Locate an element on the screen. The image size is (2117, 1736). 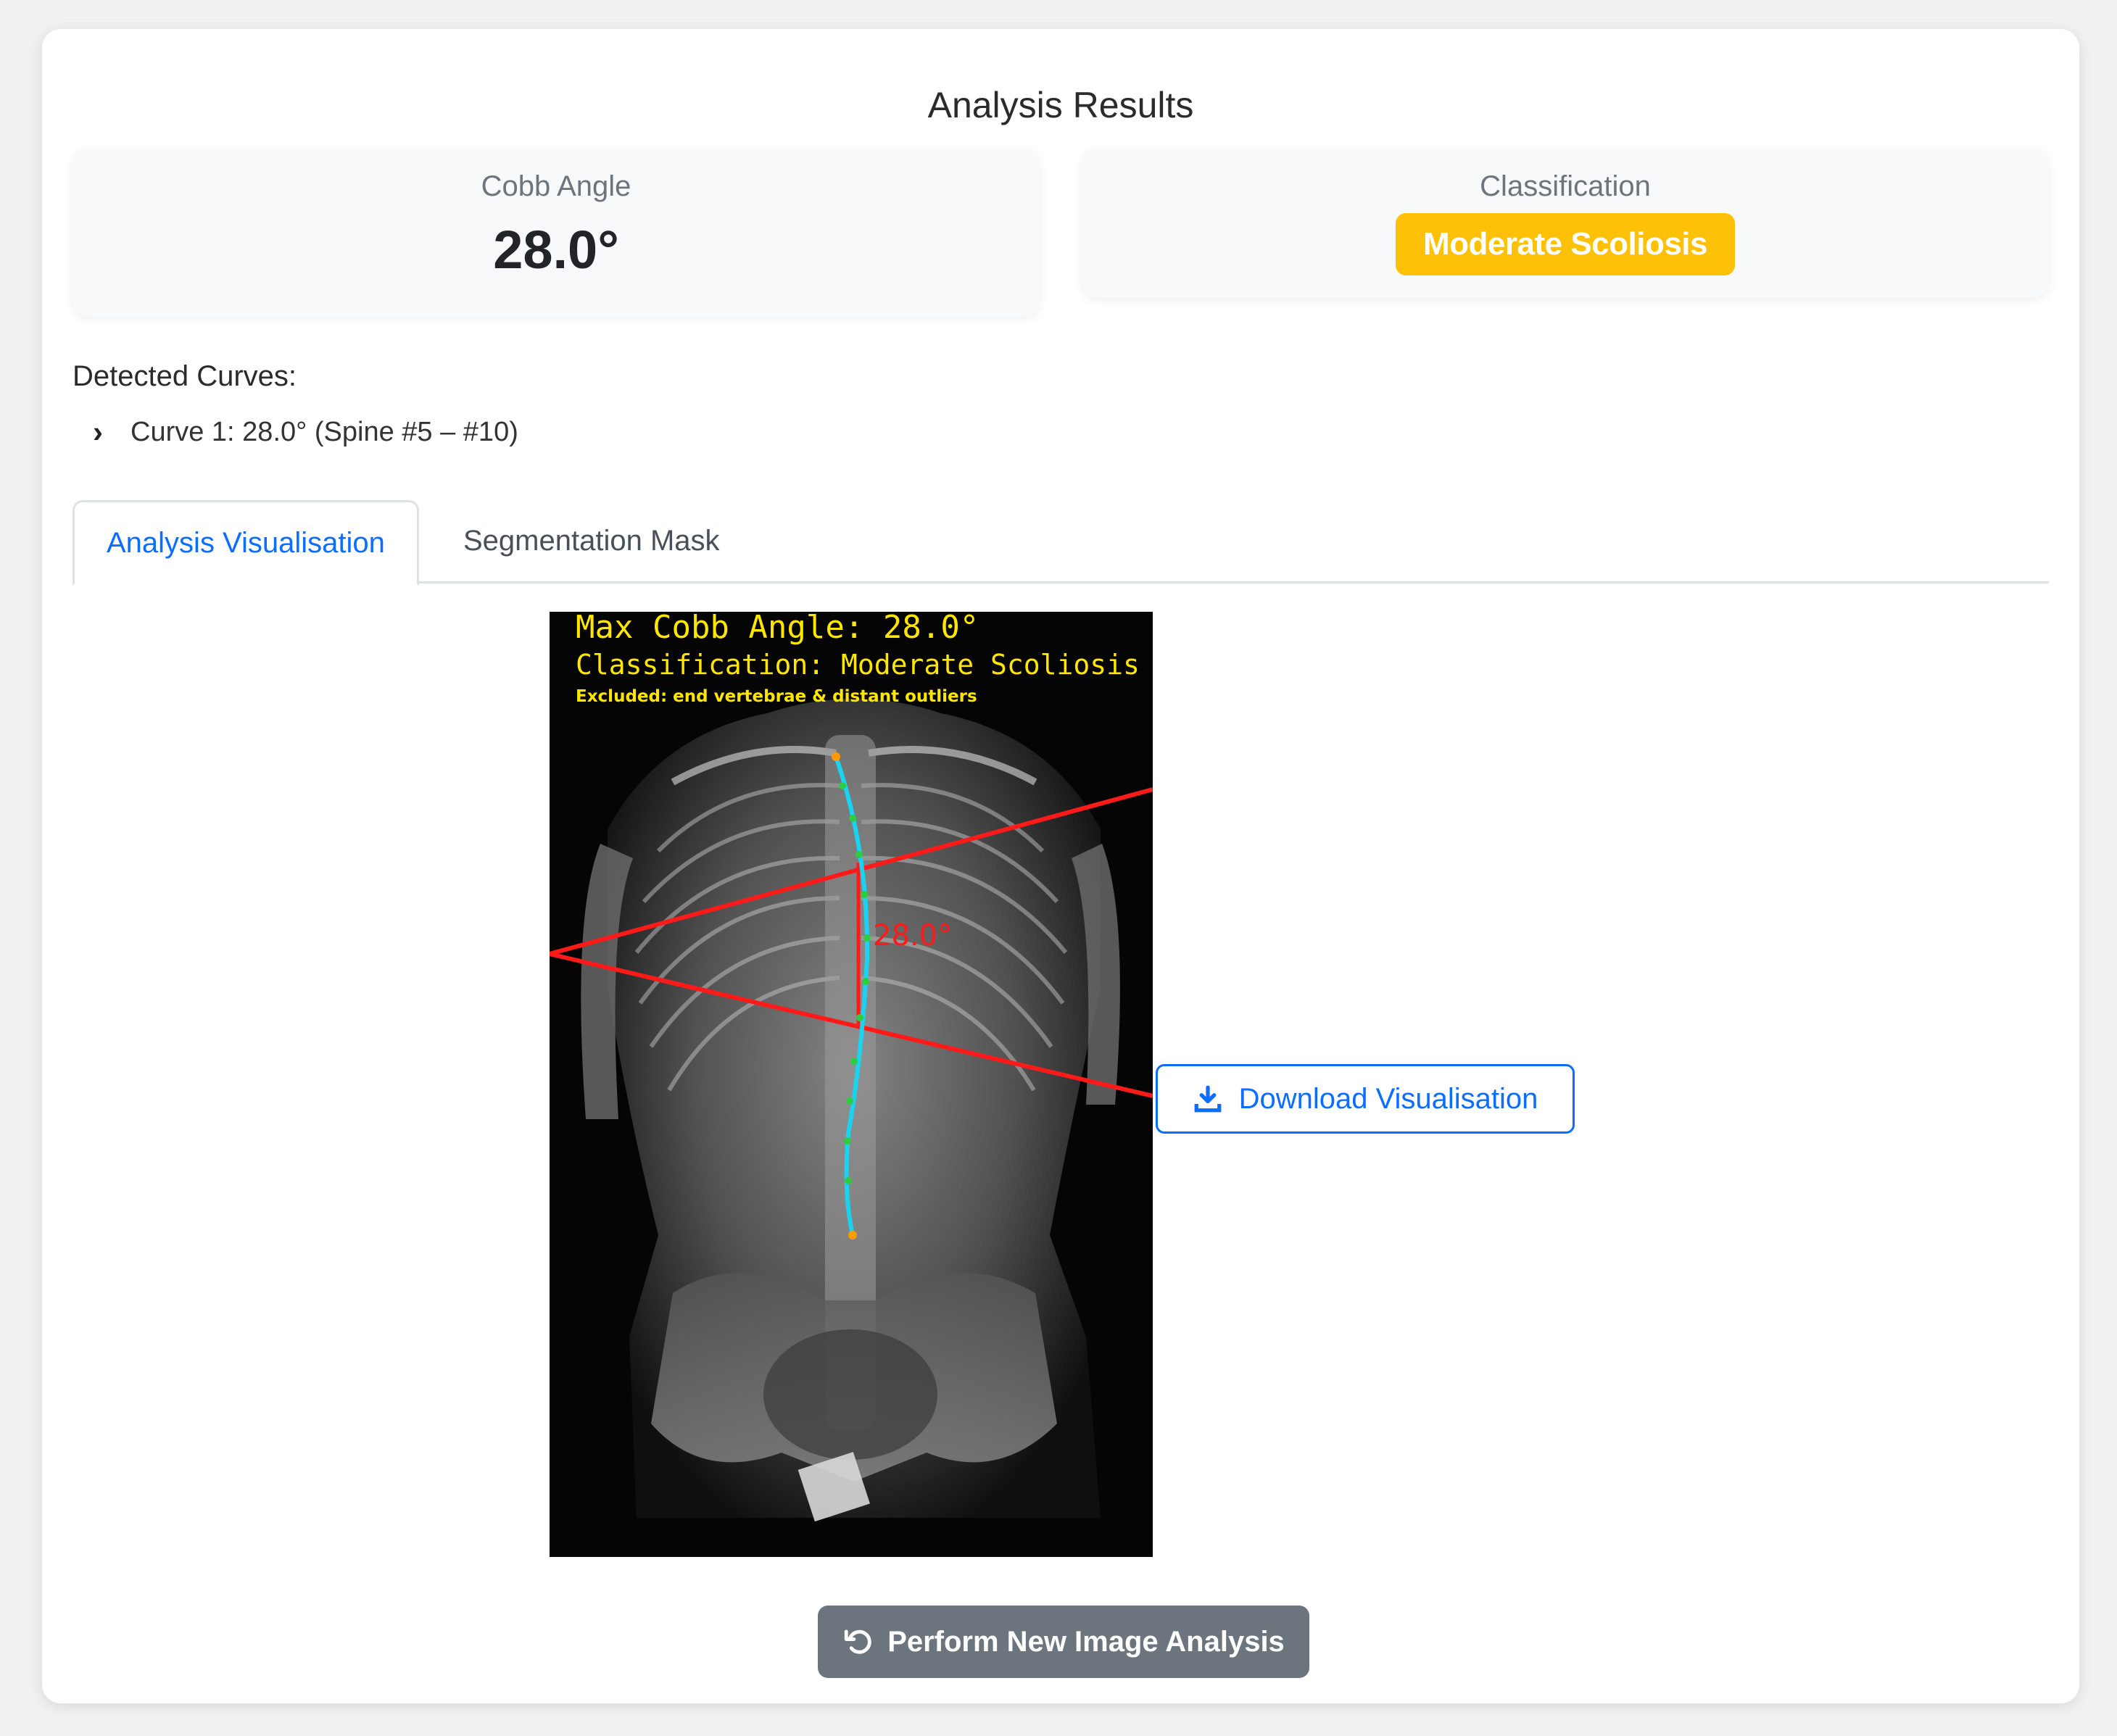
spine-end-point is located at coordinates (852, 1235).